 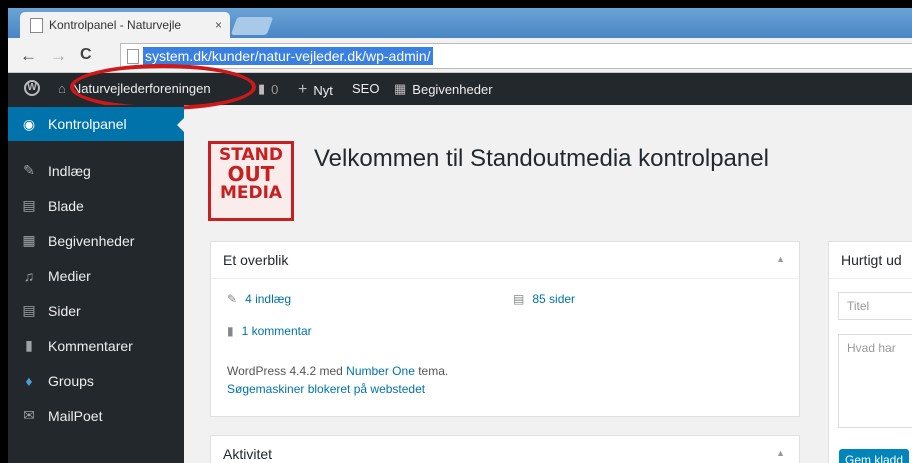 I want to click on admin-bar-new: + Nyt, so click(x=315, y=90).